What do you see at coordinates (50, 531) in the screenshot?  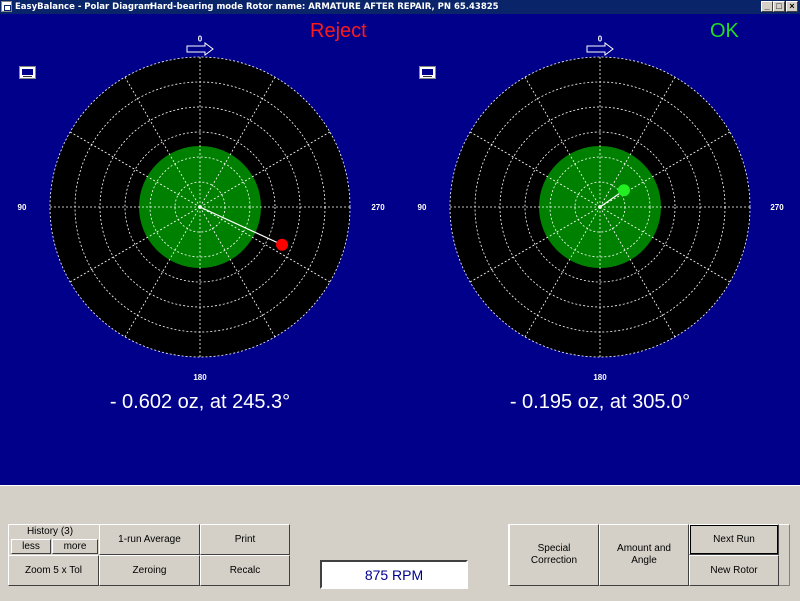 I see `history-label: History (3)` at bounding box center [50, 531].